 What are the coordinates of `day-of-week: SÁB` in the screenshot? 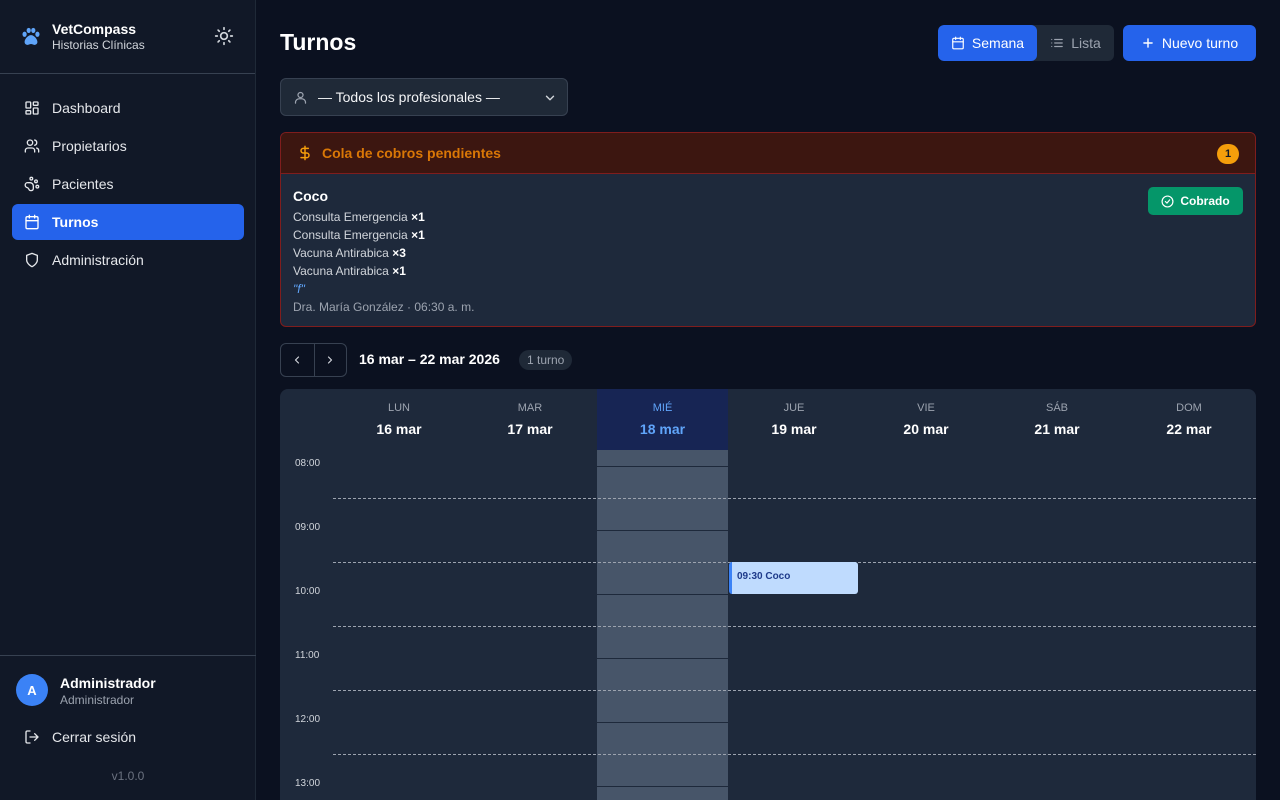 It's located at (1056, 408).